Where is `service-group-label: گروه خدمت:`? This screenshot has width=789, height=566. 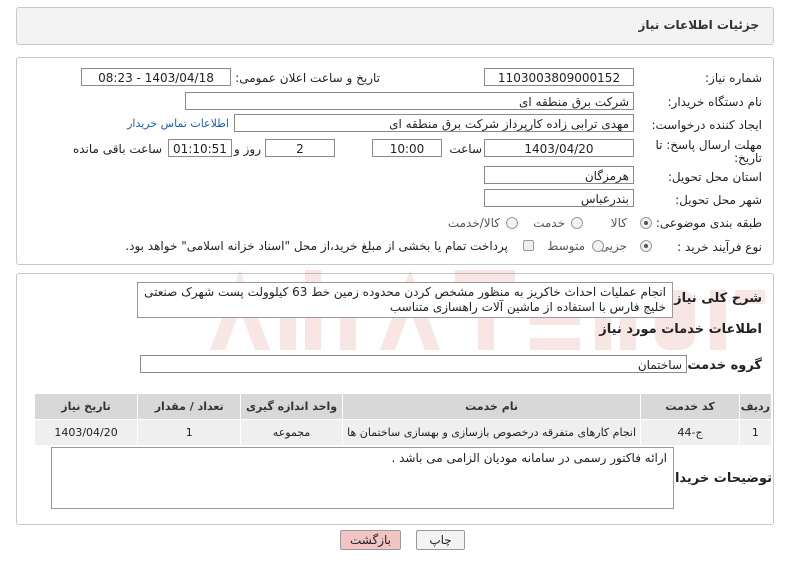 service-group-label: گروه خدمت: is located at coordinates (722, 365).